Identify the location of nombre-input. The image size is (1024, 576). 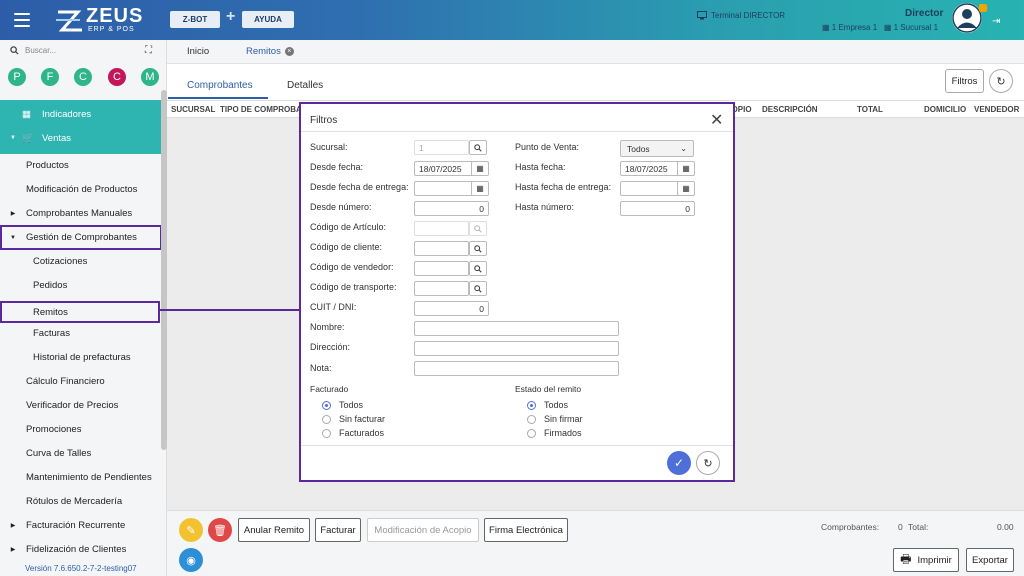
(516, 328).